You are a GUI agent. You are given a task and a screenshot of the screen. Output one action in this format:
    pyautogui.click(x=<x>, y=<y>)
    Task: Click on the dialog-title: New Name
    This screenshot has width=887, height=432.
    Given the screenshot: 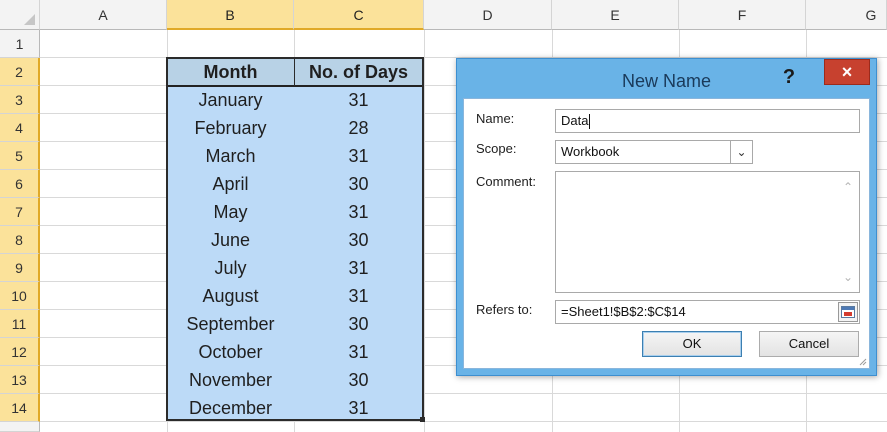 What is the action you would take?
    pyautogui.click(x=666, y=81)
    